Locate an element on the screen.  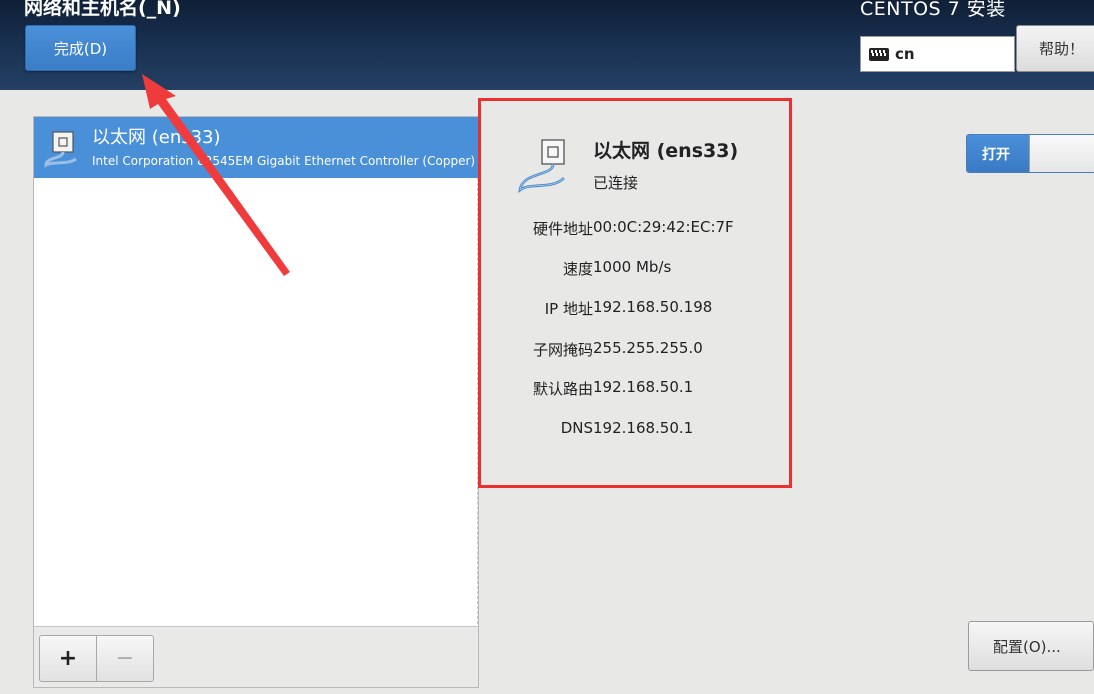
add-device-button: + is located at coordinates (68, 658).